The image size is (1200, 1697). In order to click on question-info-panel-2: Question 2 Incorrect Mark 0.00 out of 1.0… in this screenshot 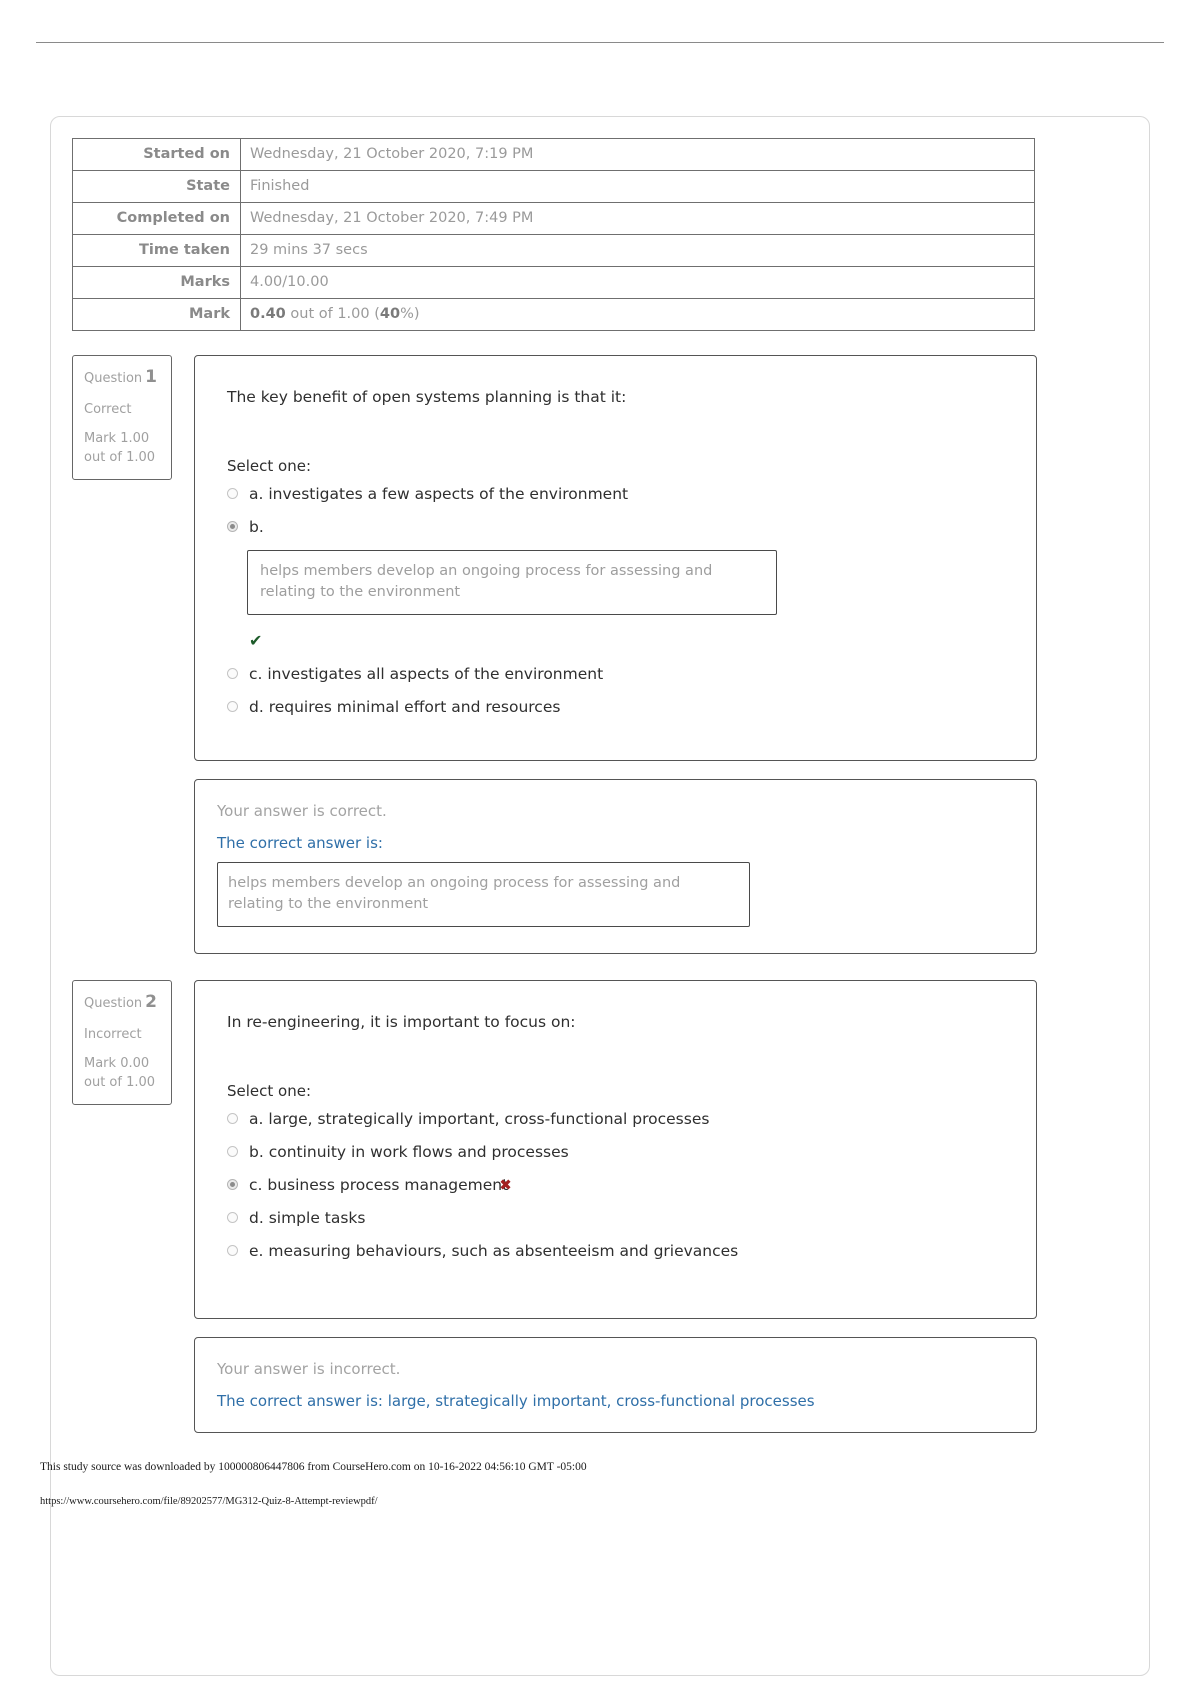, I will do `click(122, 1042)`.